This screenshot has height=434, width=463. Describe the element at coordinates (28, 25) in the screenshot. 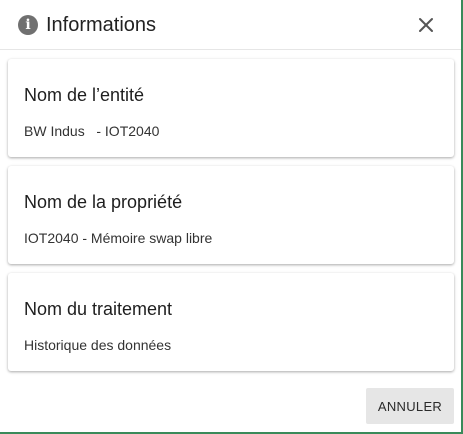

I see `info-icon: i` at that location.